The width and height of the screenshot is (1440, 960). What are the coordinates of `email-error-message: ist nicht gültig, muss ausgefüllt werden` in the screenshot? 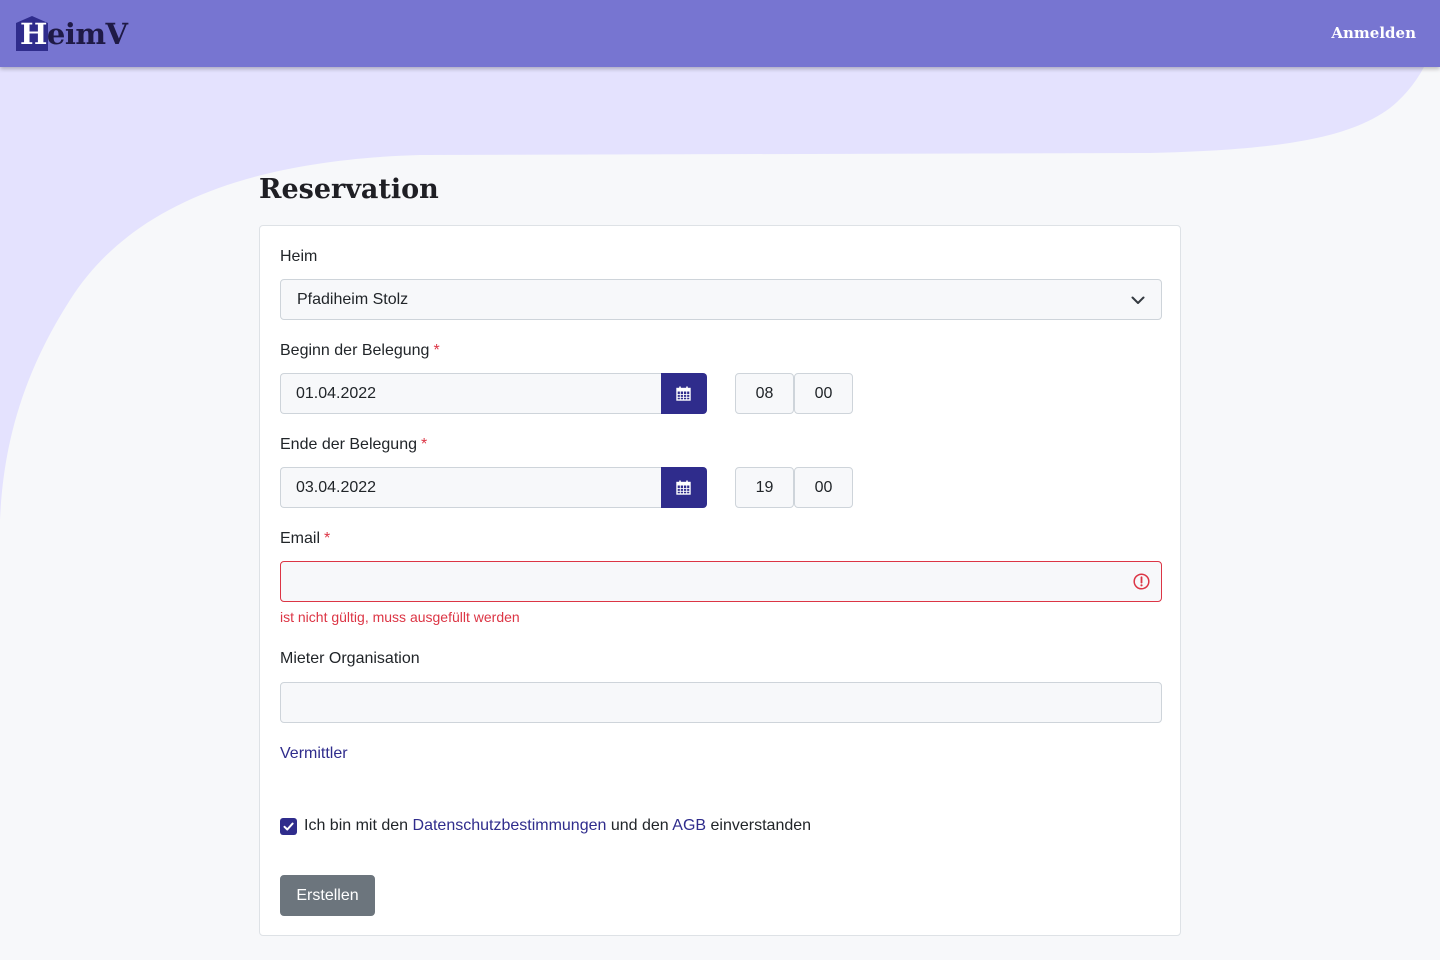 It's located at (400, 617).